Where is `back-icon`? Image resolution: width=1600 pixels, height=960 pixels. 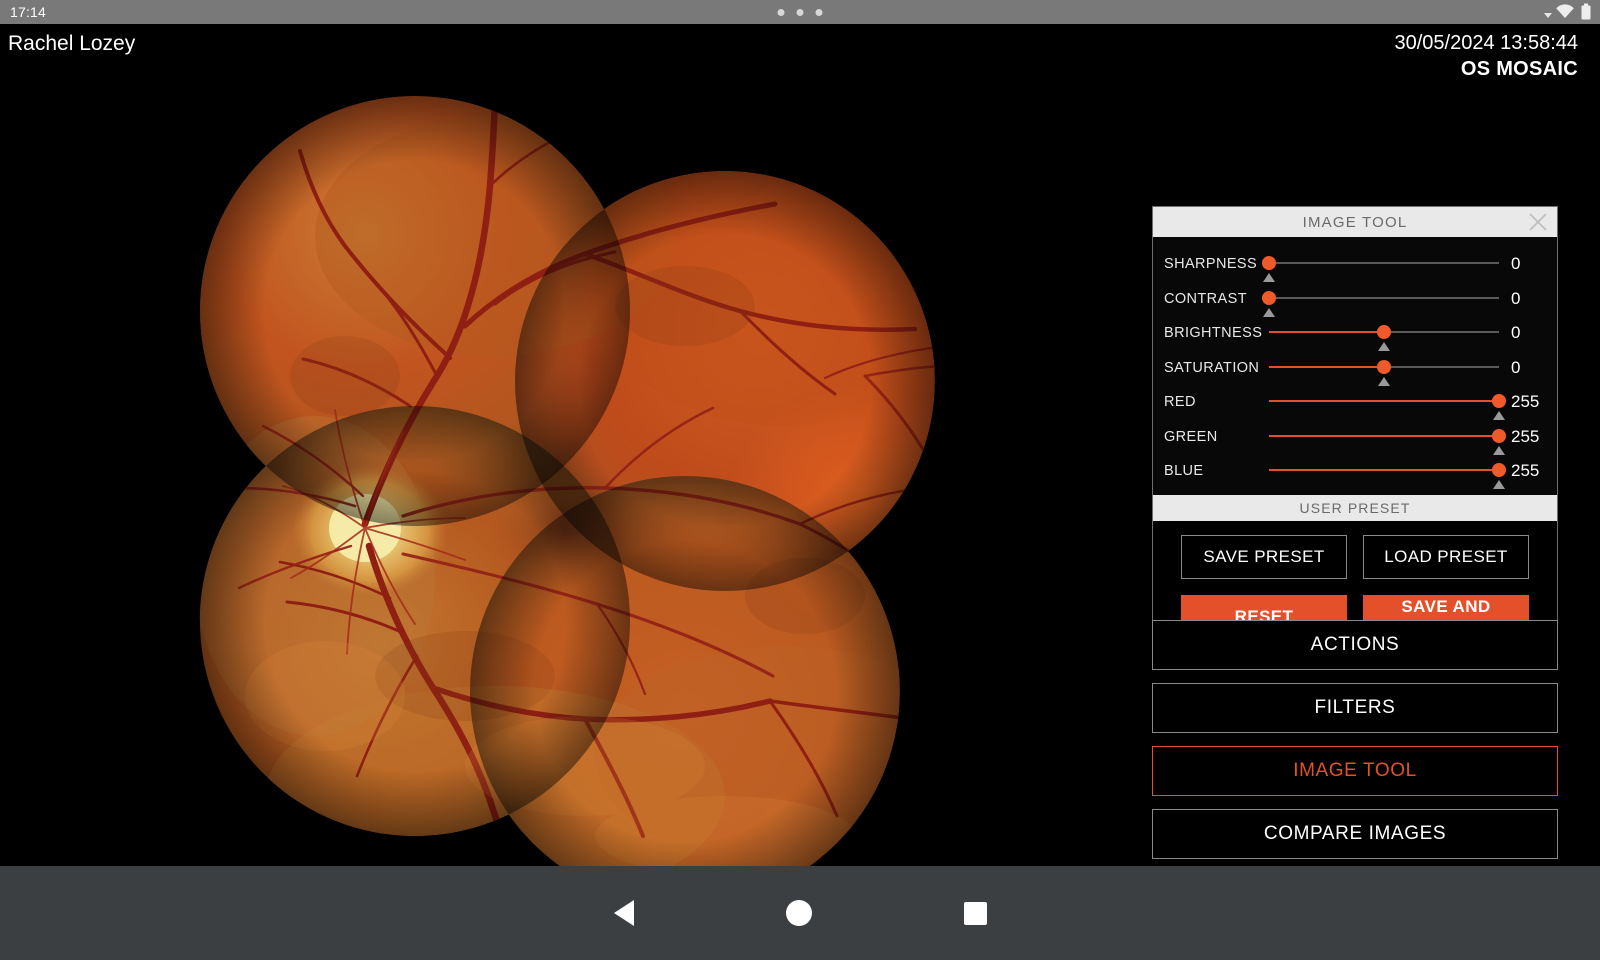
back-icon is located at coordinates (623, 913).